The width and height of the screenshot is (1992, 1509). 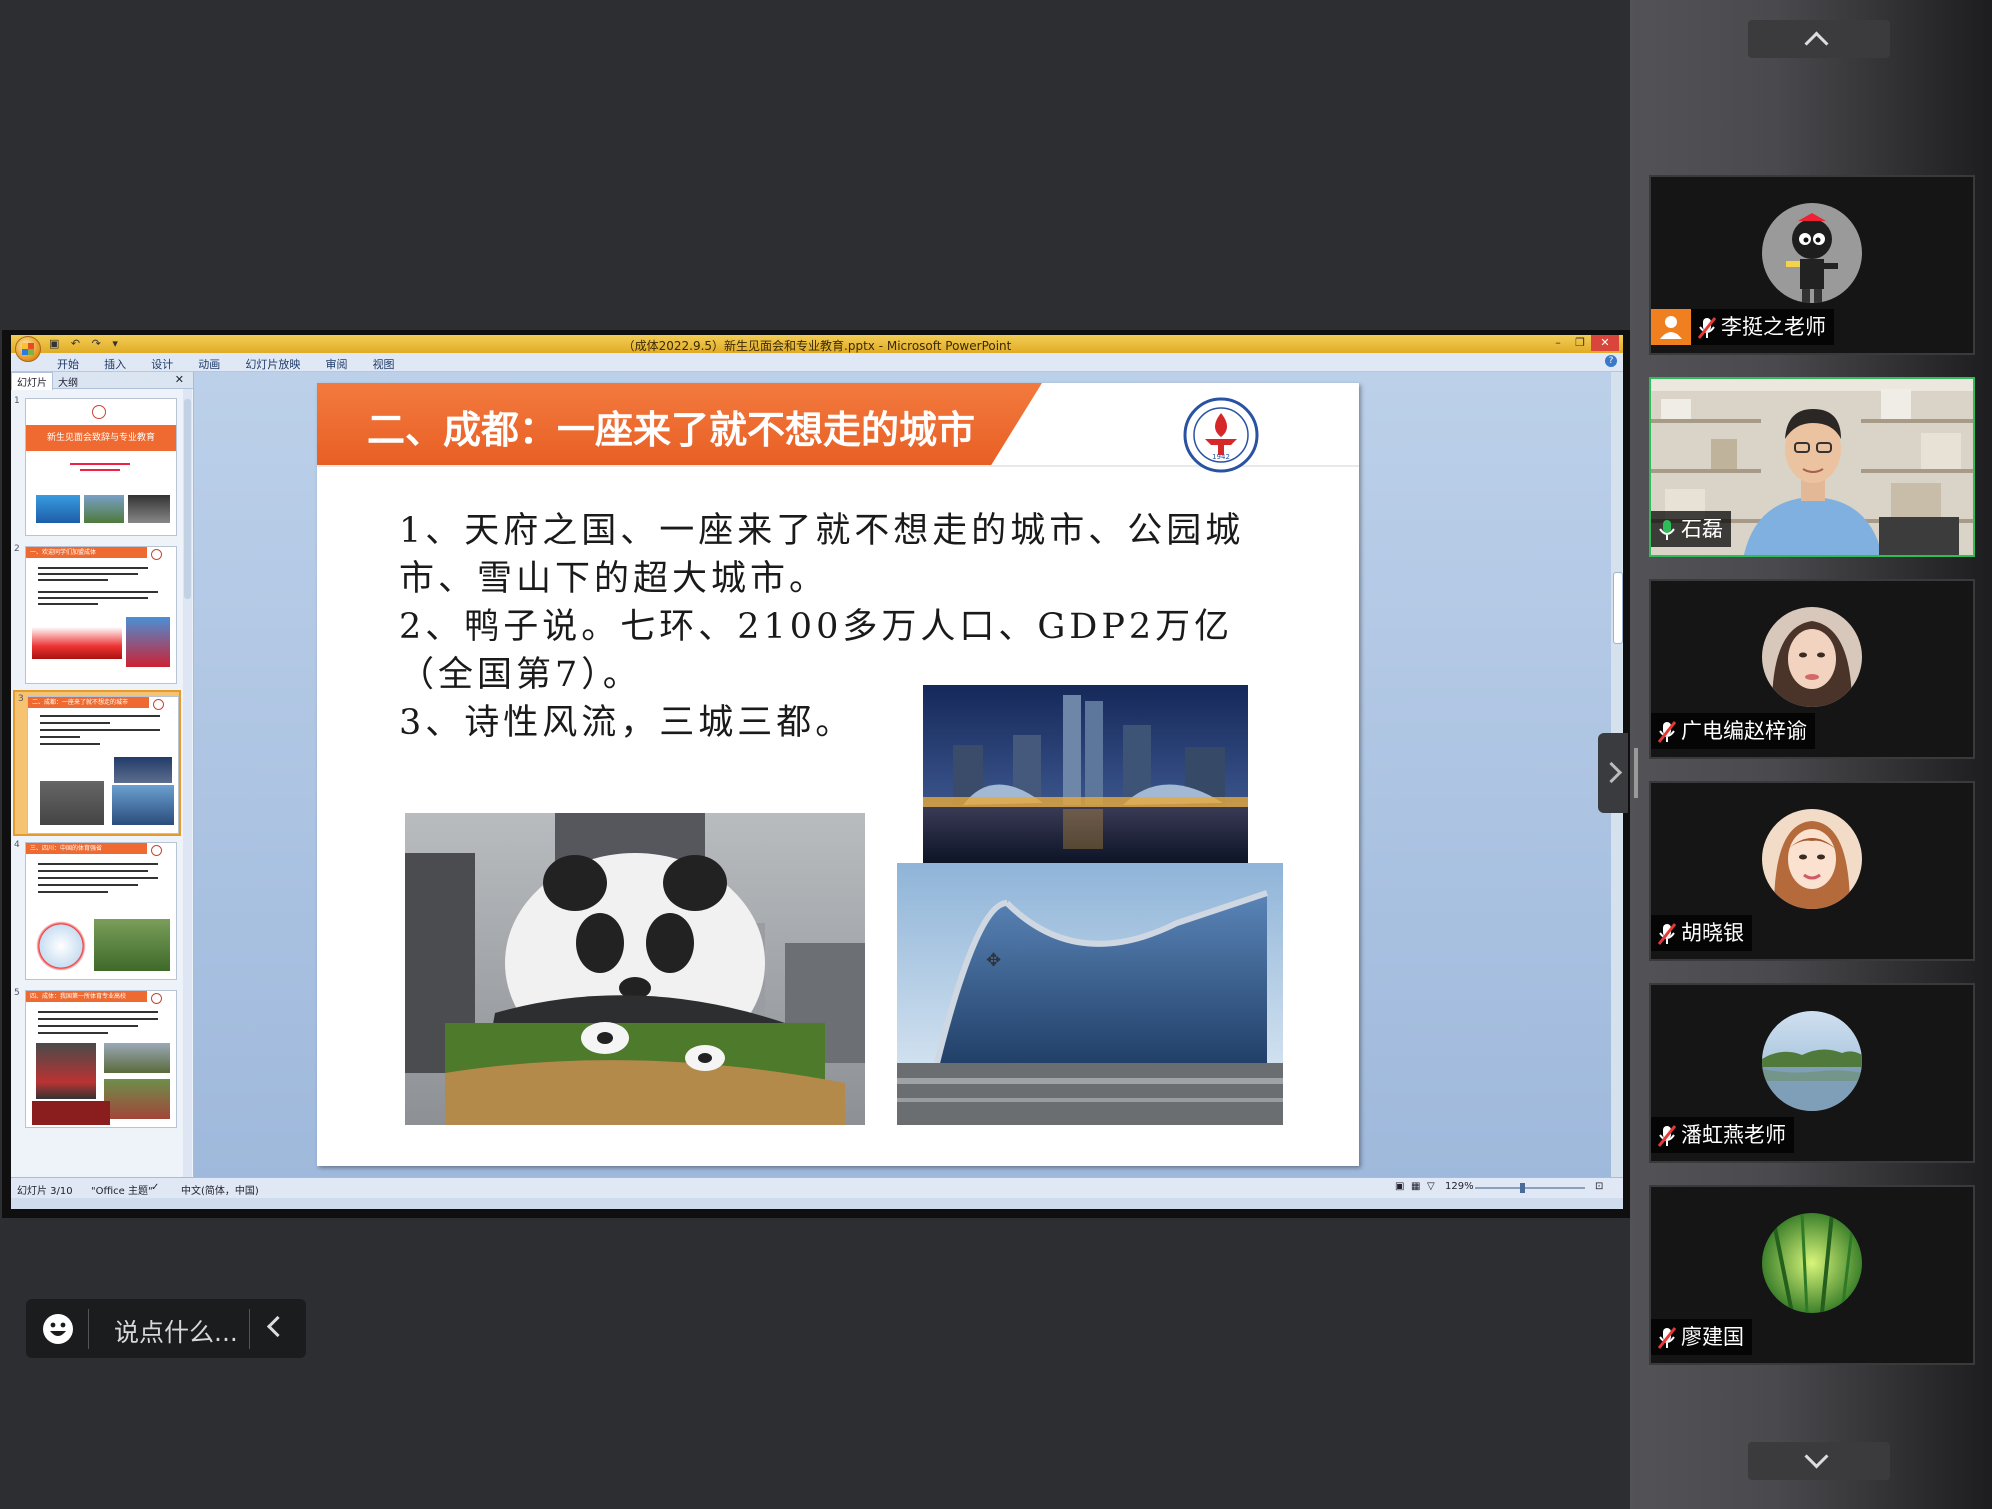 I want to click on tab-slides: 幻灯片, so click(x=32, y=381).